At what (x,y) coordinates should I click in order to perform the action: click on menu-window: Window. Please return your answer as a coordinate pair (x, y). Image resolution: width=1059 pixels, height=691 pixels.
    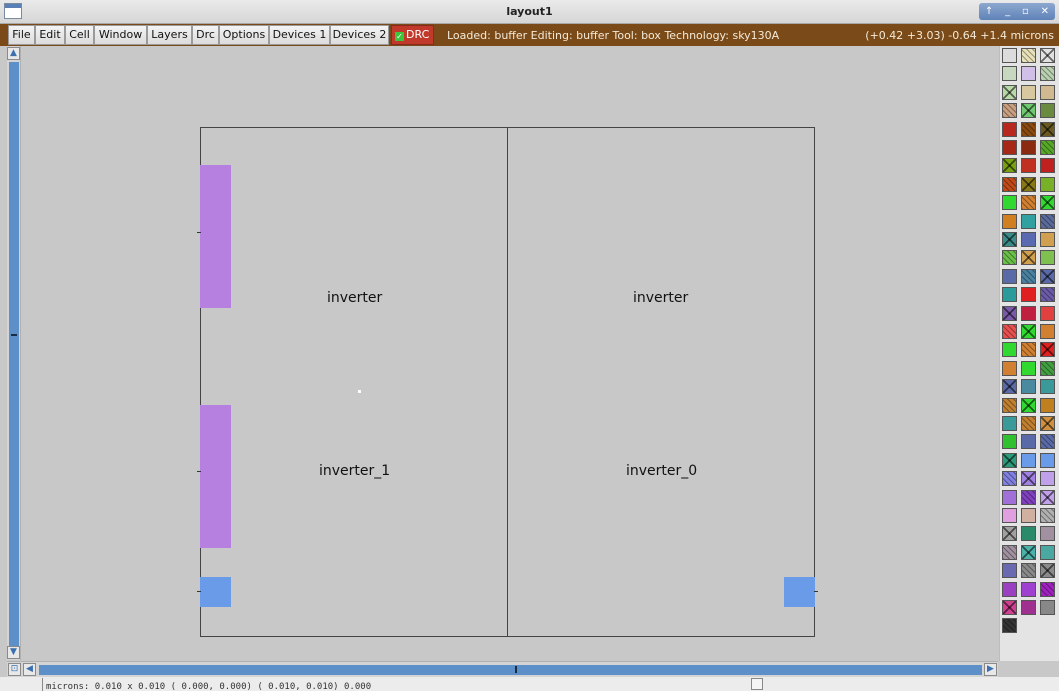
    Looking at the image, I should click on (120, 35).